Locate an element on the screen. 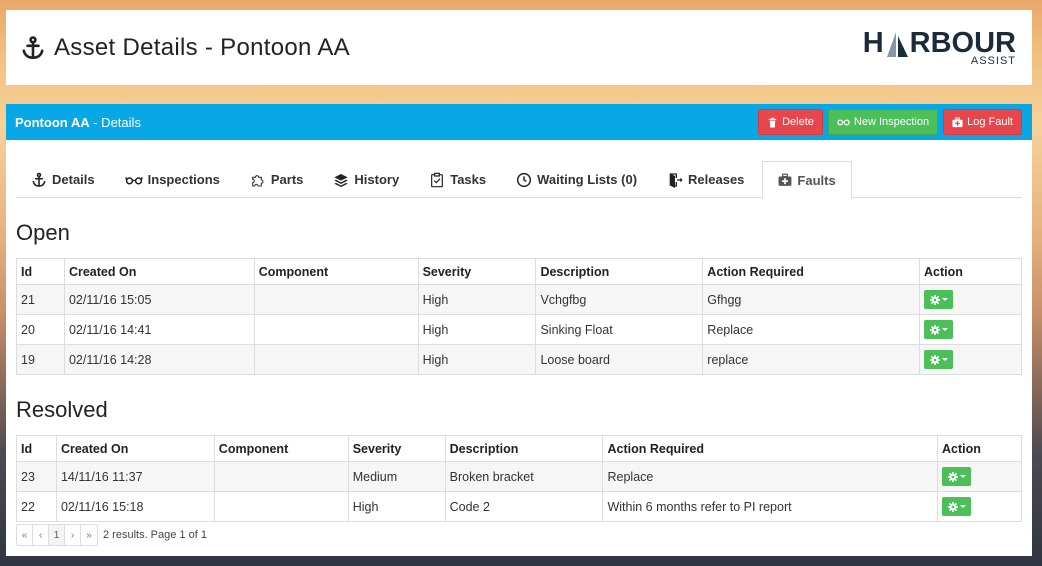 This screenshot has width=1042, height=566. panel-title: Pontoon AA - Details is located at coordinates (78, 122).